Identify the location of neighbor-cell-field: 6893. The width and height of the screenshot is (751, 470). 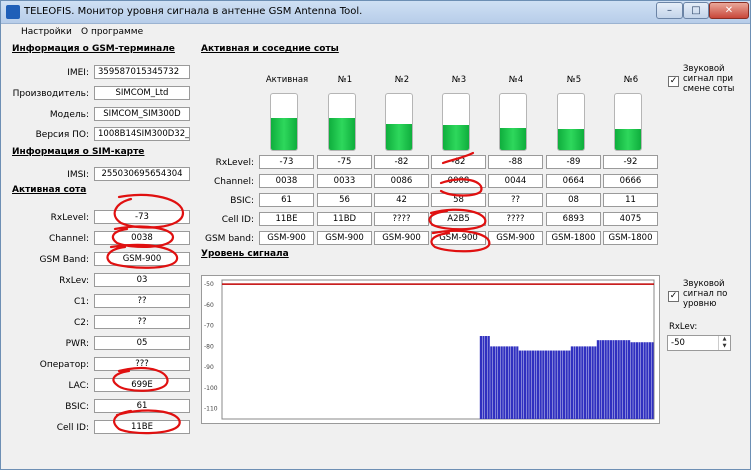
(573, 219).